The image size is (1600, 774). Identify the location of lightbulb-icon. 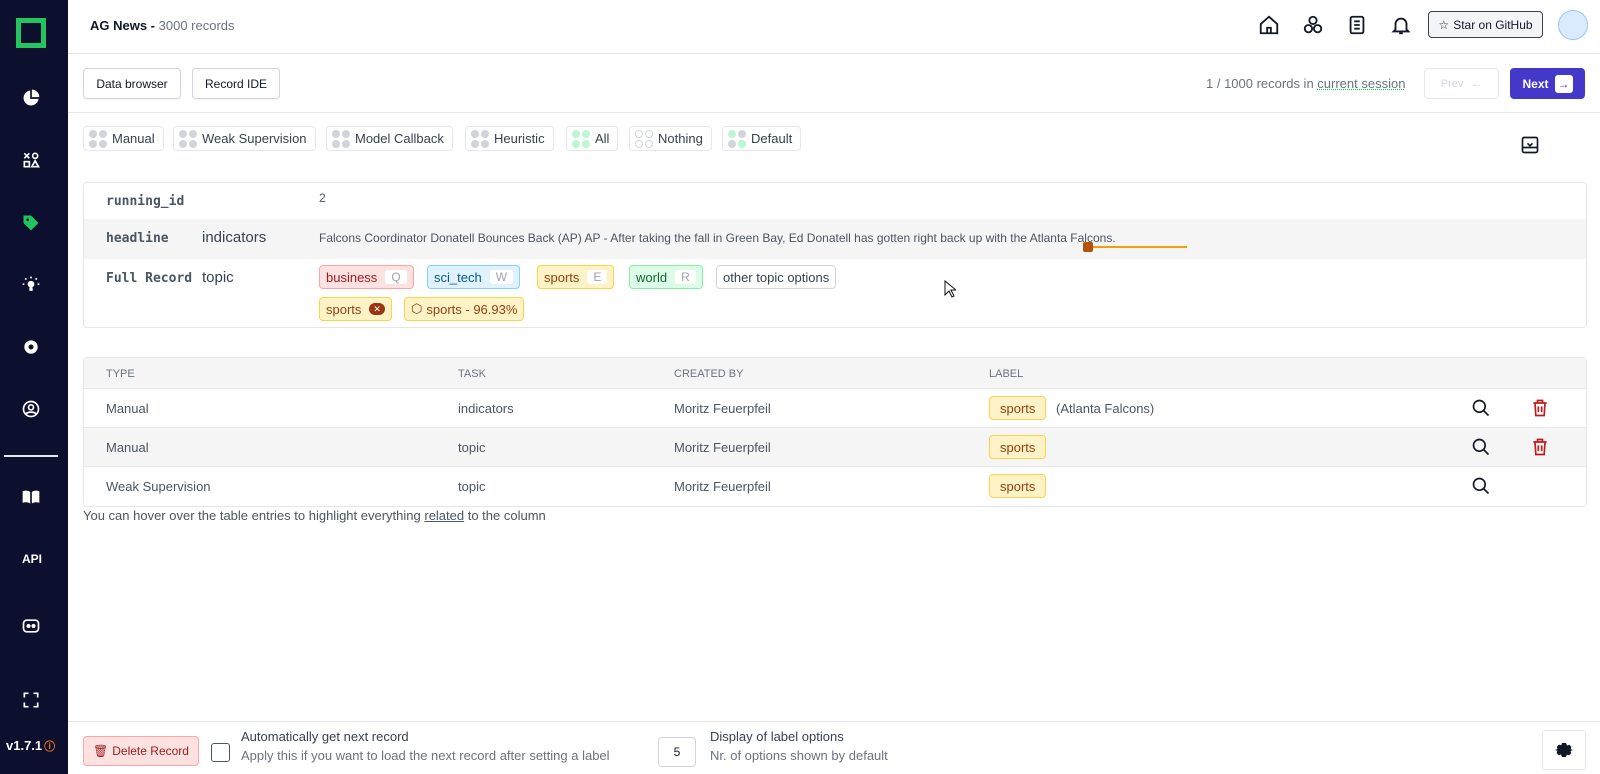
(31, 285).